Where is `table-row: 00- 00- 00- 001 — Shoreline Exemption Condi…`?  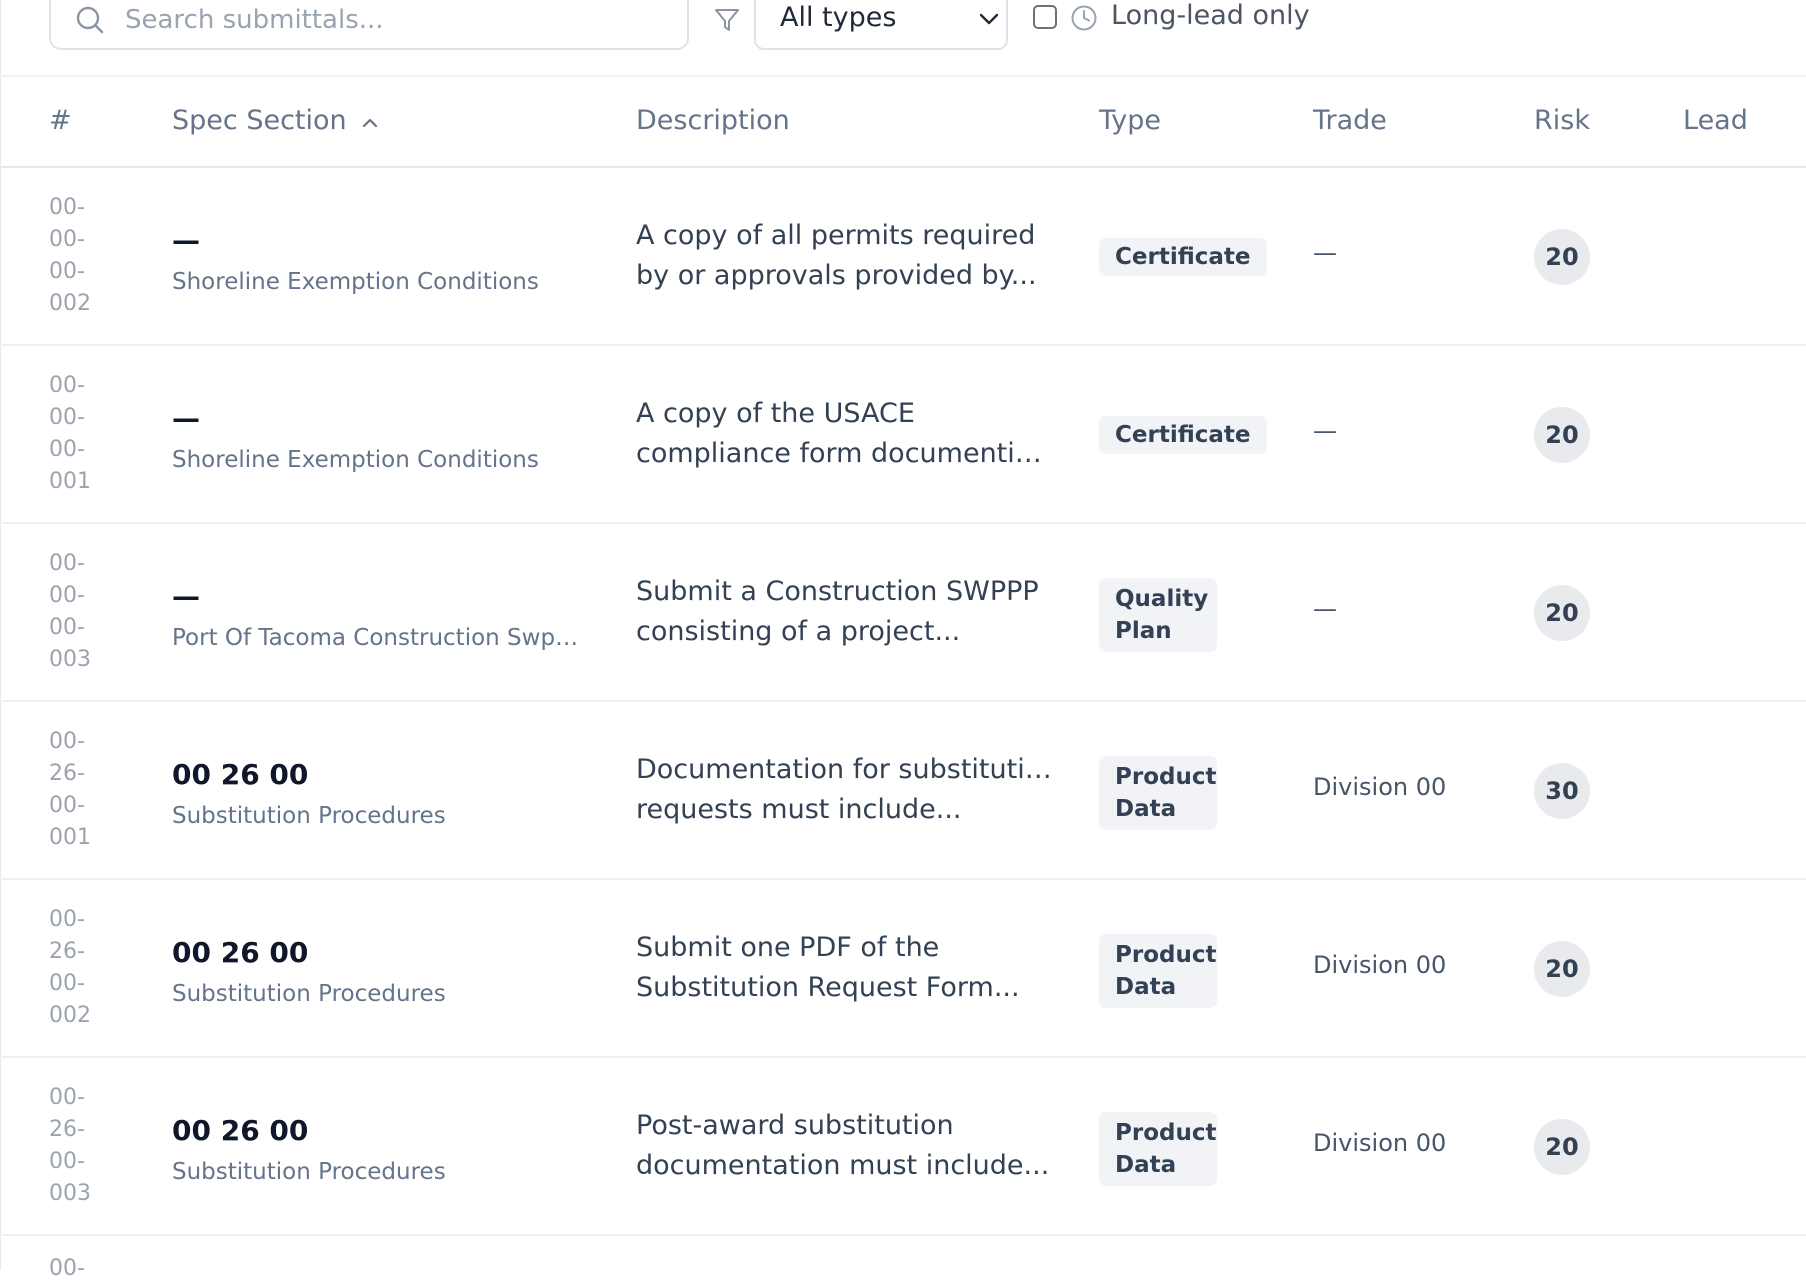 table-row: 00- 00- 00- 001 — Shoreline Exemption Condi… is located at coordinates (903, 435).